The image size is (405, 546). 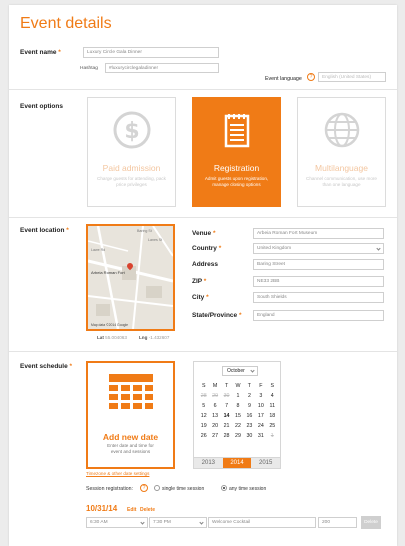 I want to click on calendar-day: 7, so click(x=226, y=406).